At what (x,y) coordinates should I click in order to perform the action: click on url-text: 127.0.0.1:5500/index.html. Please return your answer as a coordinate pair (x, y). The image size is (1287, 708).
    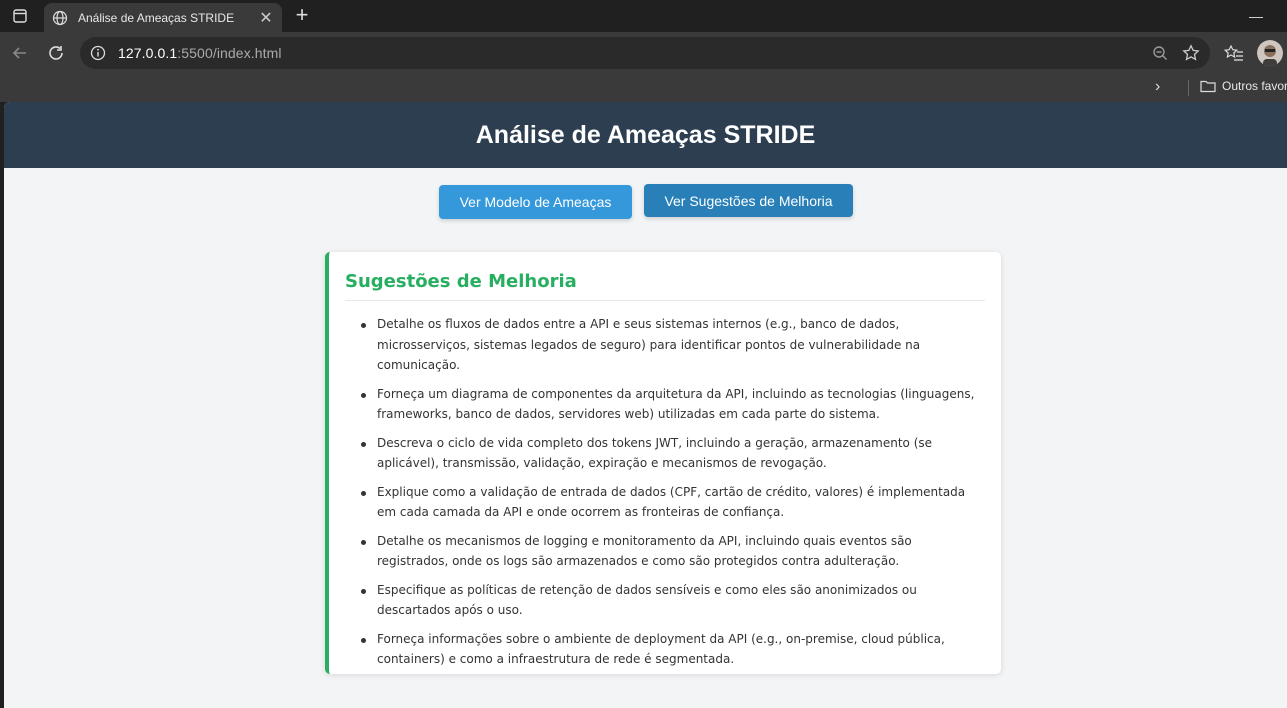
    Looking at the image, I should click on (200, 53).